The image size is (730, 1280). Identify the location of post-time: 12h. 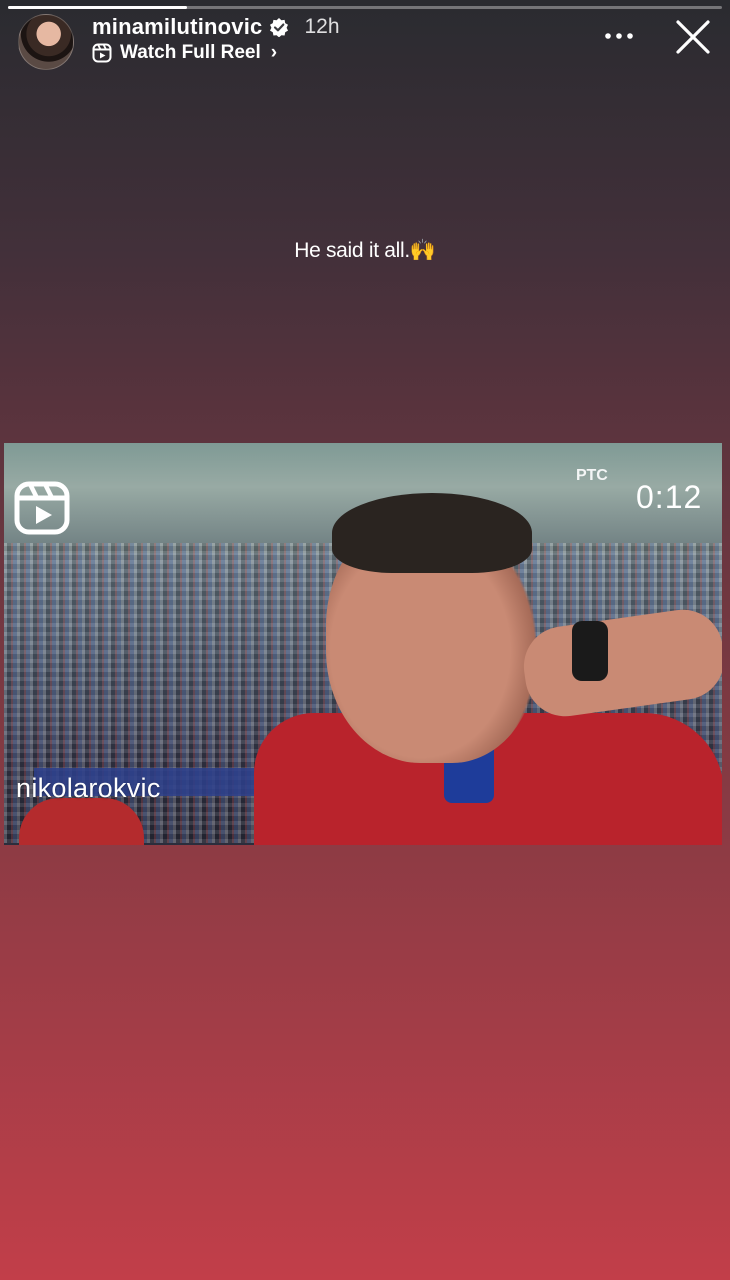
(322, 26).